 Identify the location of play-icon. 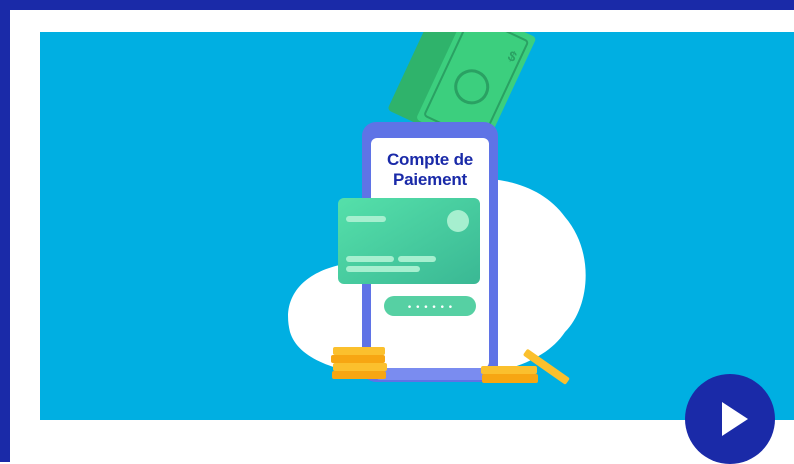
(735, 419).